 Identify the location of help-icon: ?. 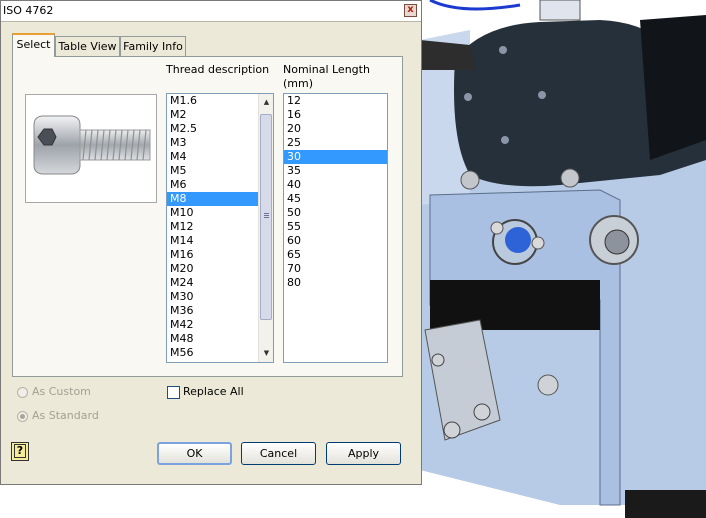
(20, 451).